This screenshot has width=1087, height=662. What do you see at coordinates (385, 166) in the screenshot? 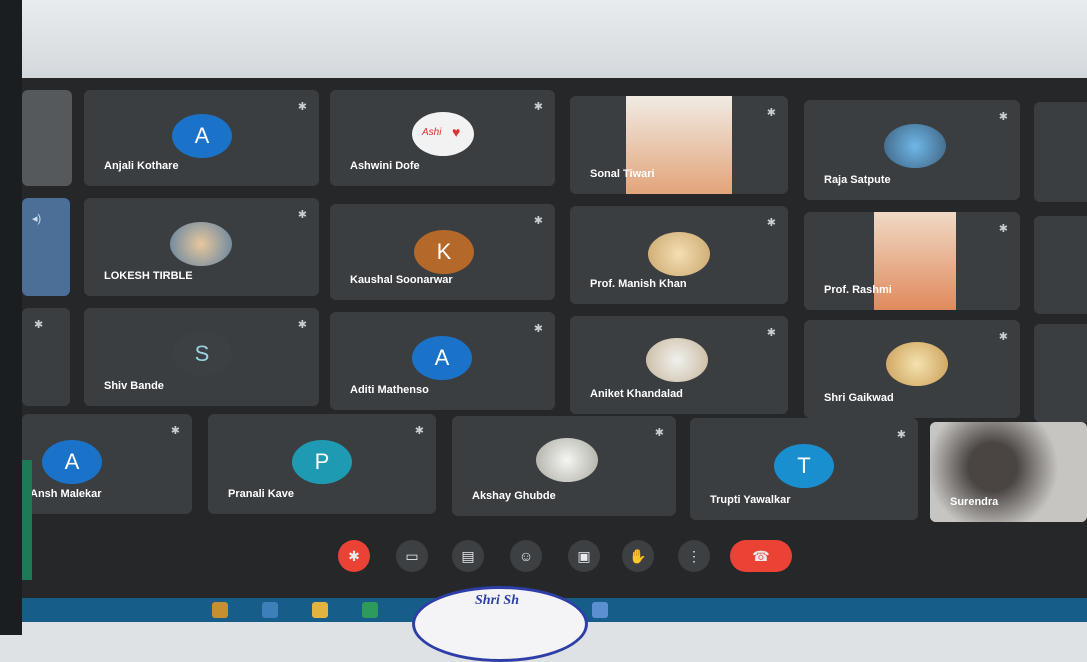
I see `participant-name: Ashwini Dofe` at bounding box center [385, 166].